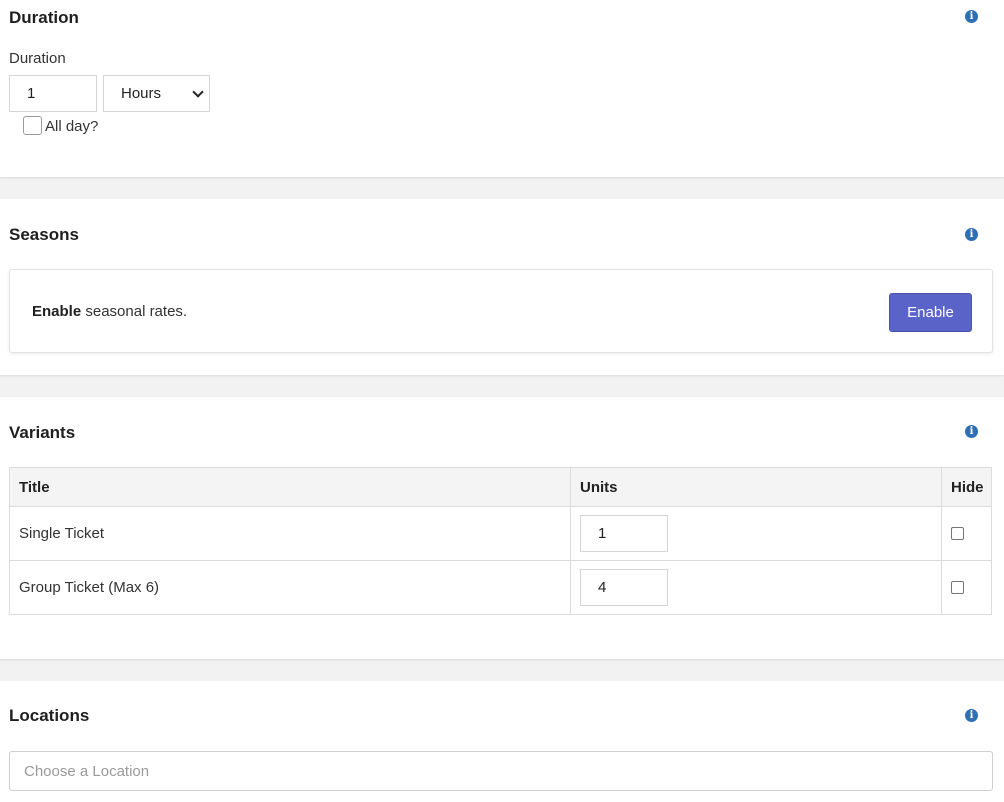 Image resolution: width=1004 pixels, height=802 pixels. Describe the element at coordinates (198, 92) in the screenshot. I see `chevron-down-icon` at that location.